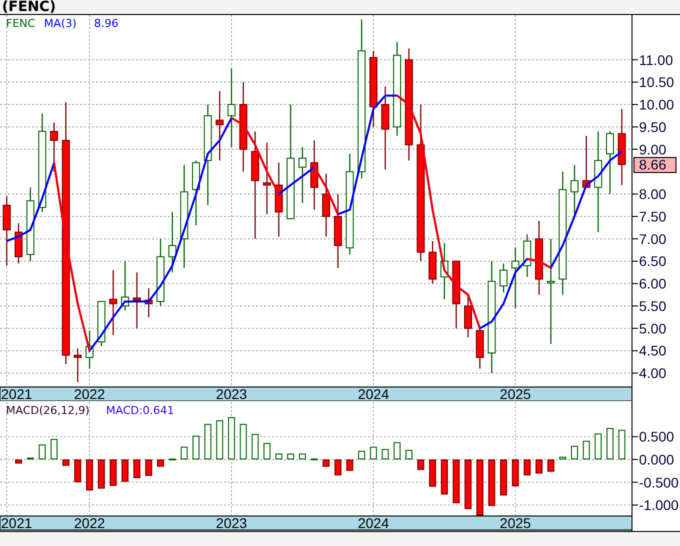  What do you see at coordinates (656, 104) in the screenshot?
I see `axis-label: 10.00` at bounding box center [656, 104].